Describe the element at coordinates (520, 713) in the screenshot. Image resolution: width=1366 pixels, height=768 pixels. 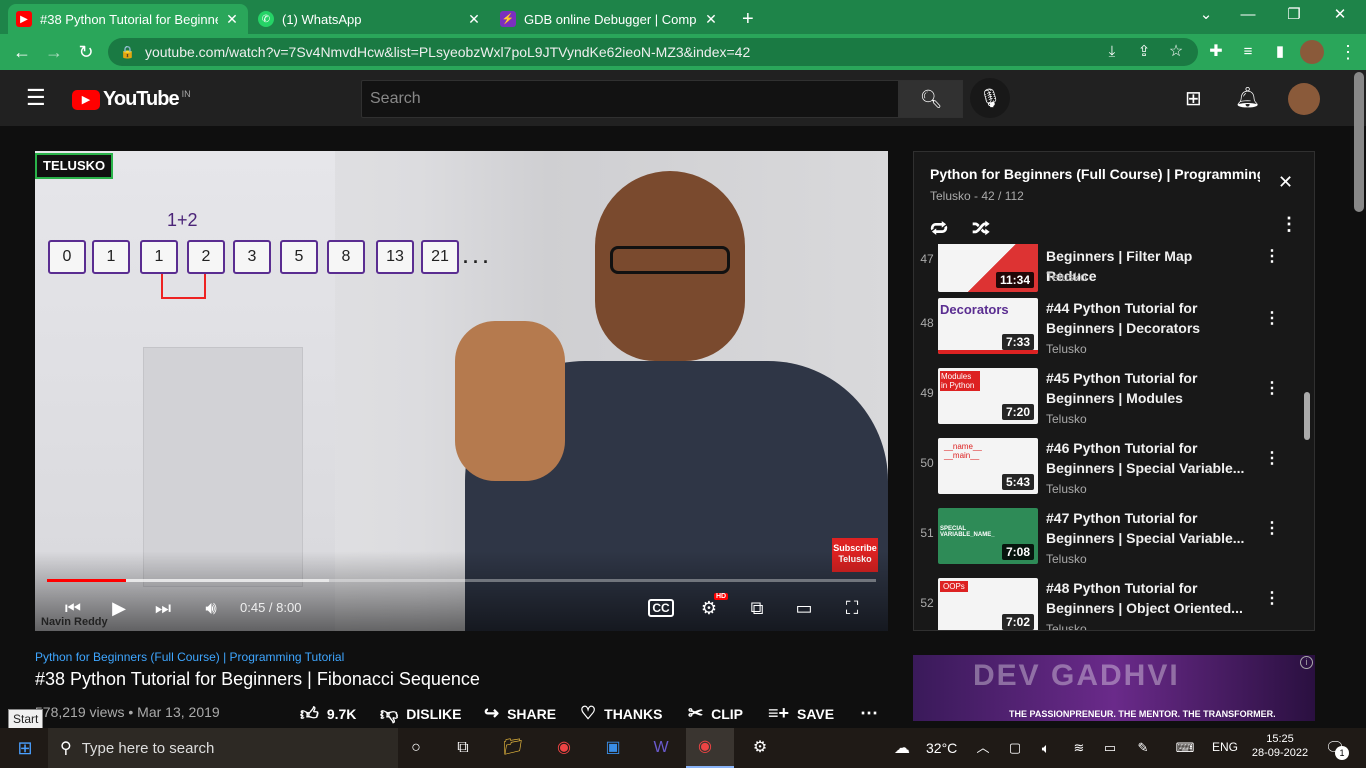
I see `share-button: ↪ SHARE` at that location.